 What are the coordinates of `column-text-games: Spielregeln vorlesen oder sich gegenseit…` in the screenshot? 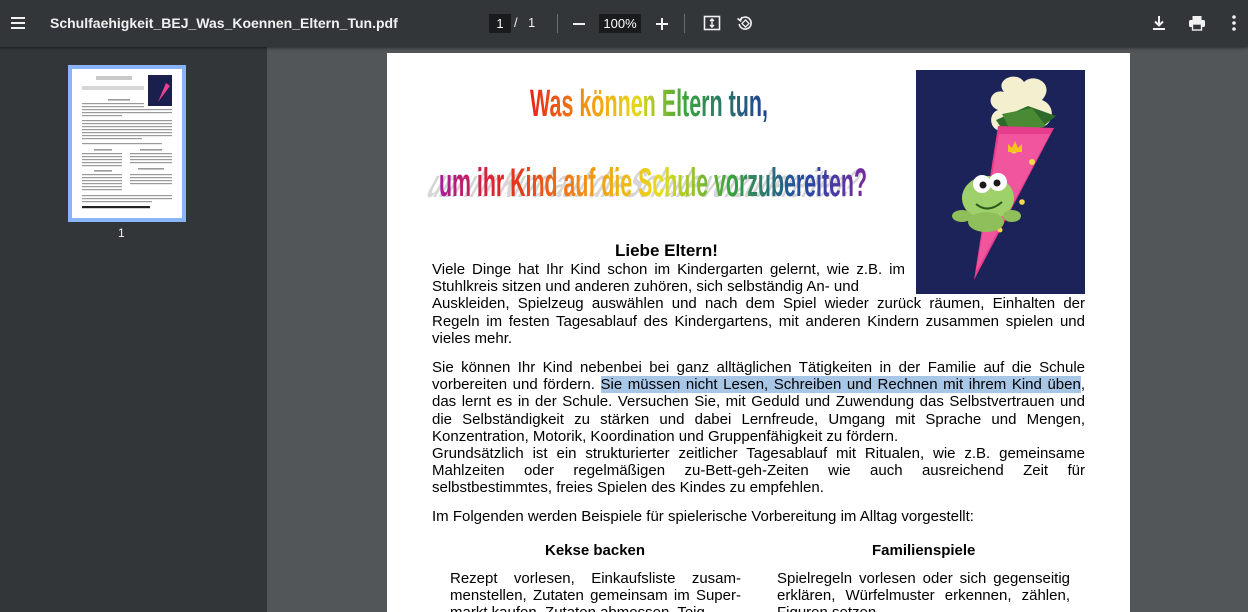 It's located at (923, 591).